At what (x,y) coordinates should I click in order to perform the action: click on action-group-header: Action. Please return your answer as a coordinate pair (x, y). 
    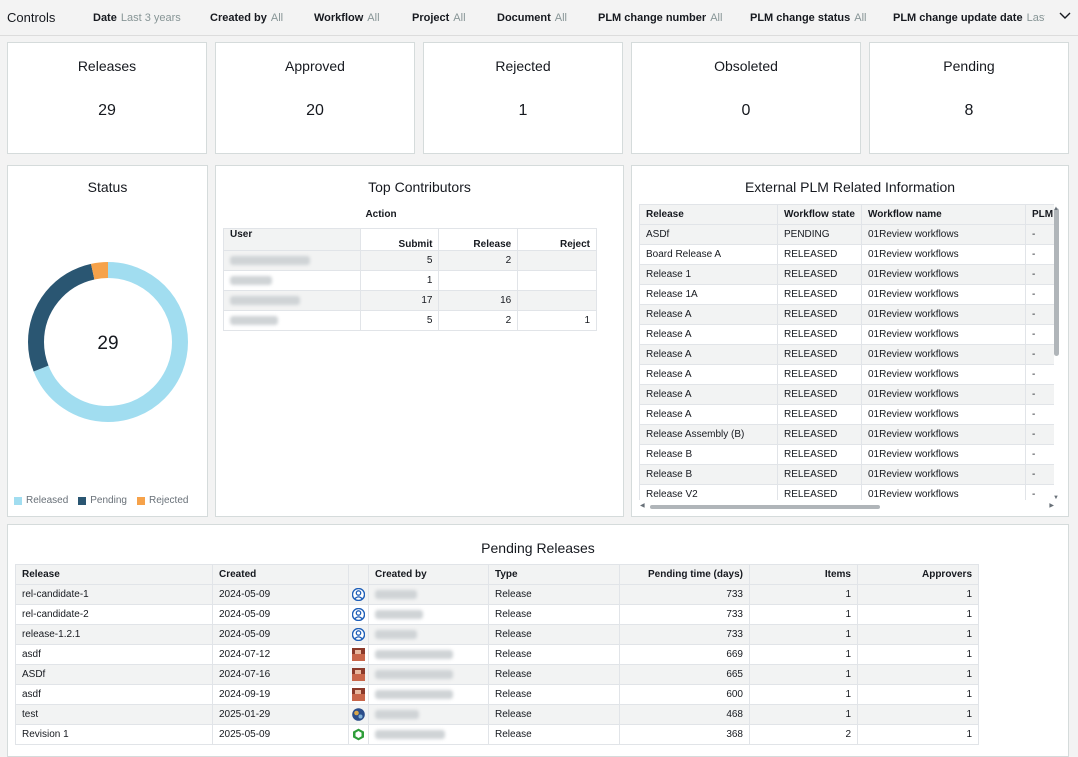
    Looking at the image, I should click on (381, 214).